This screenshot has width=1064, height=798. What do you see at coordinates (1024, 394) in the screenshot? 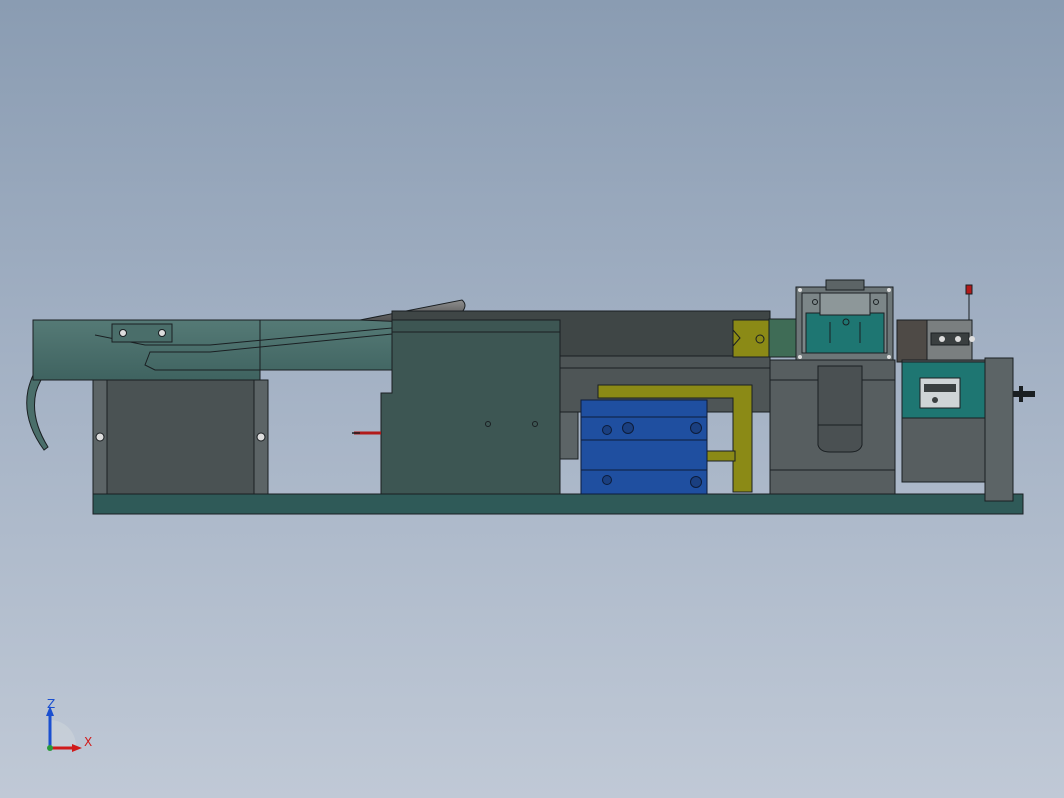
I see `motor-shaft` at bounding box center [1024, 394].